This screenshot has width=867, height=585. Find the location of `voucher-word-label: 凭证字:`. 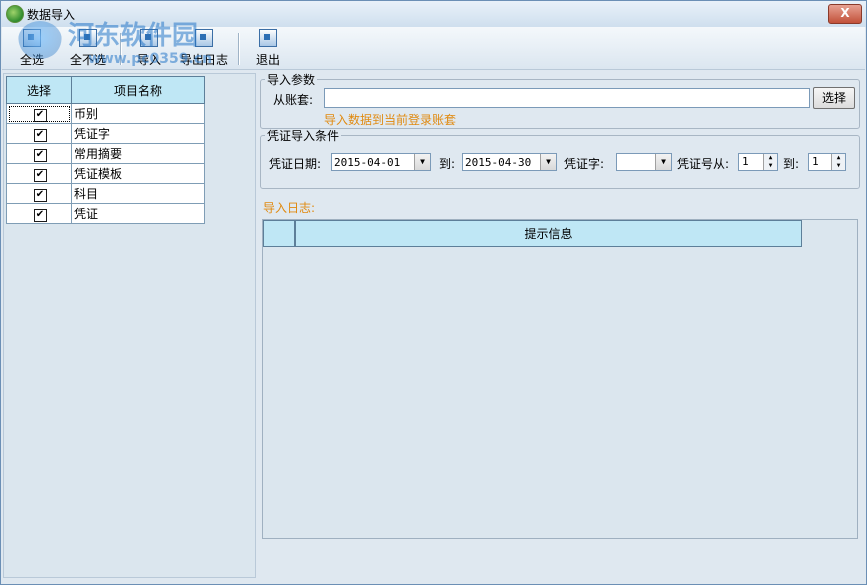

voucher-word-label: 凭证字: is located at coordinates (584, 164).